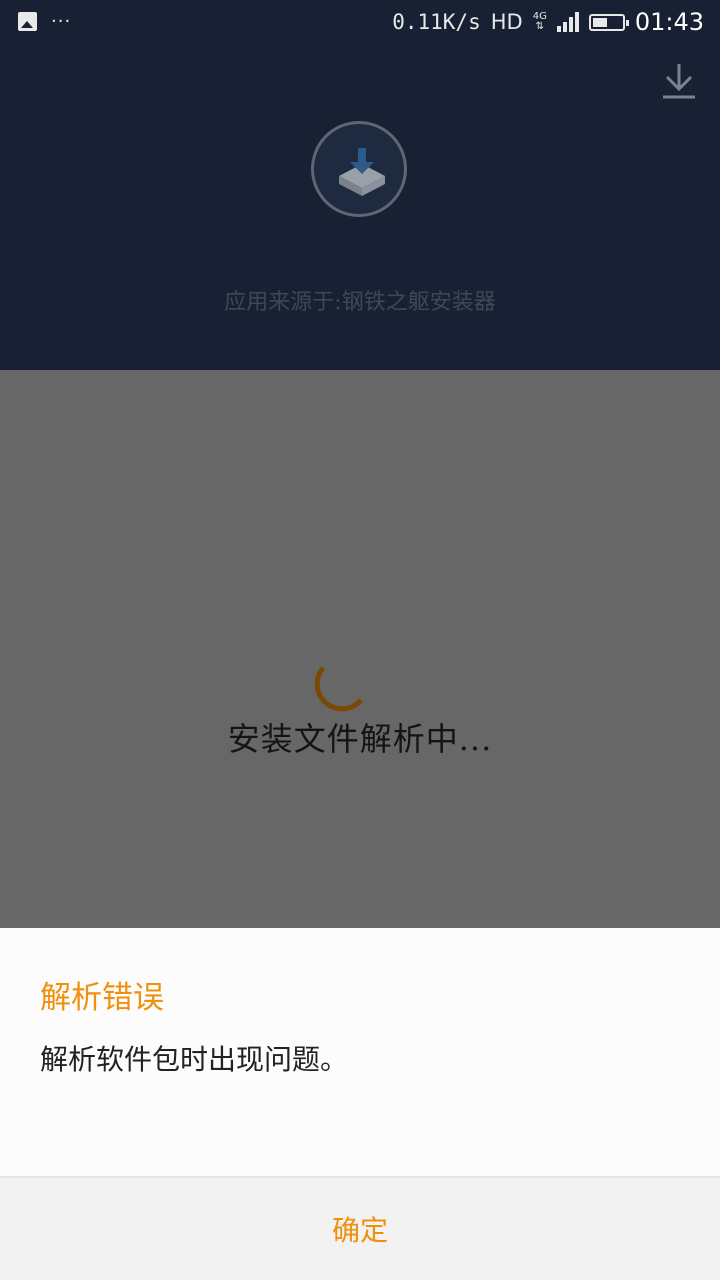 Image resolution: width=720 pixels, height=1280 pixels. I want to click on battery-icon, so click(608, 22).